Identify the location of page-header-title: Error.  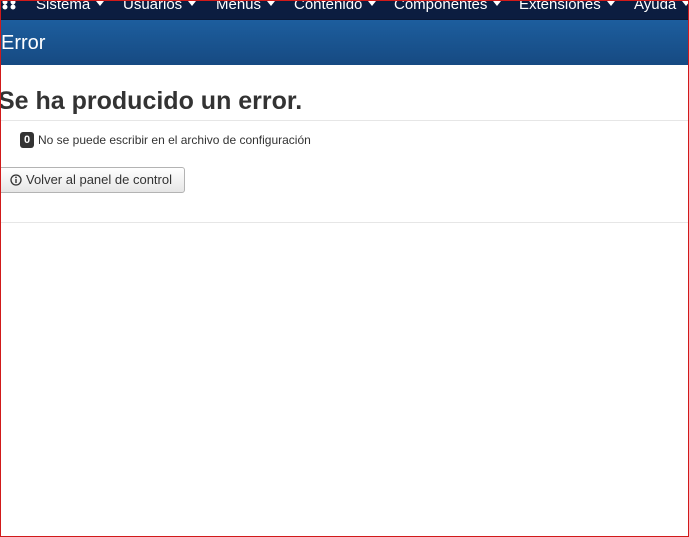
(23, 43).